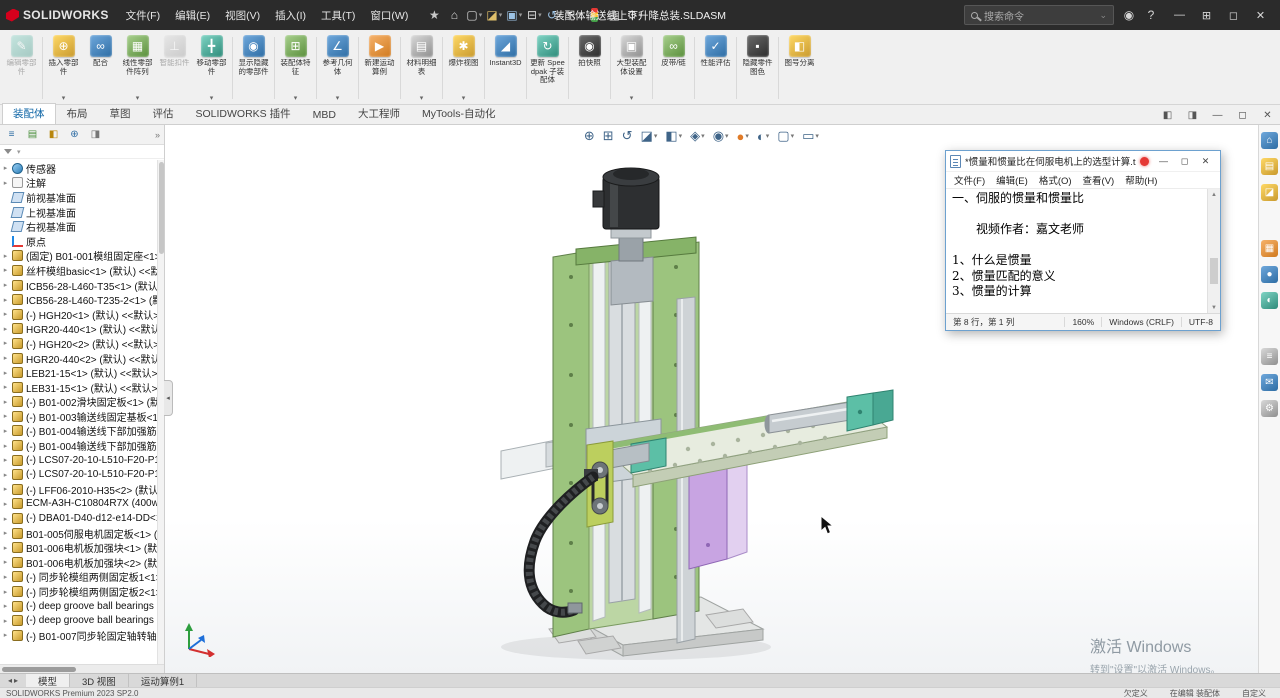  What do you see at coordinates (77, 113) in the screenshot?
I see `command-tab-1: 布局` at bounding box center [77, 113].